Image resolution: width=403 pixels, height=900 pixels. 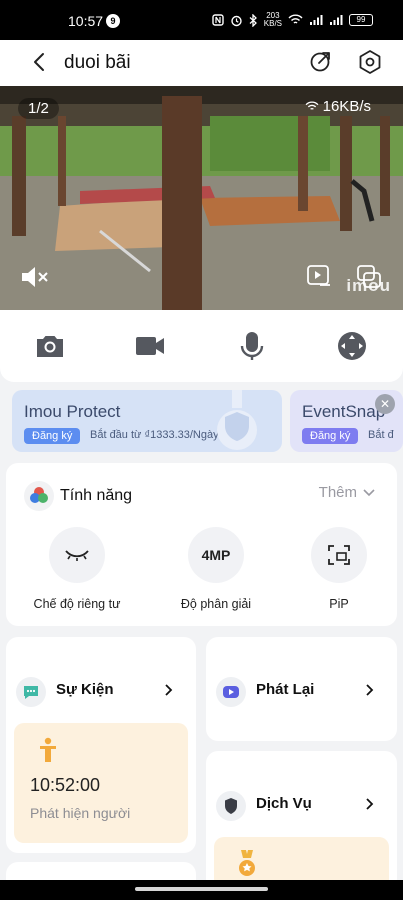 I want to click on notification-count-badge: 9, so click(x=113, y=21).